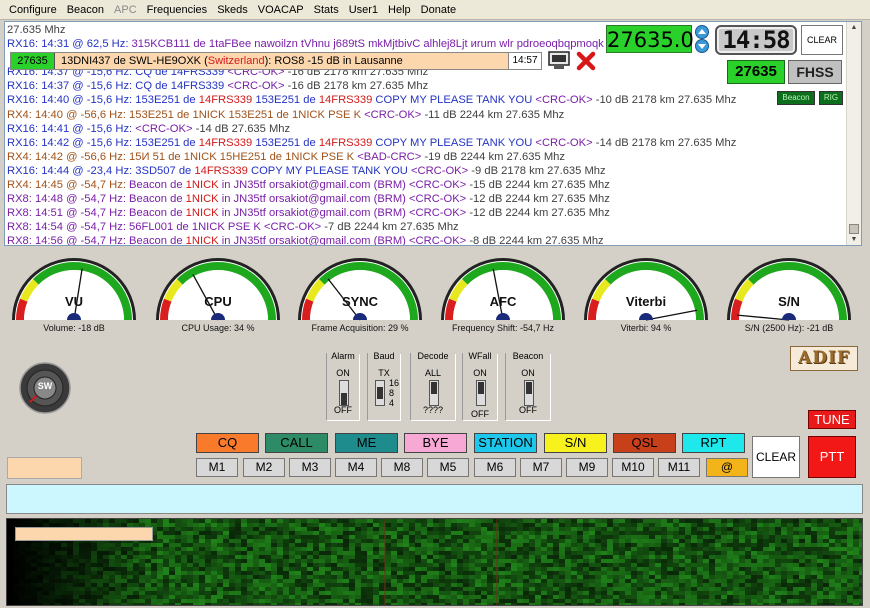  I want to click on macro-call-button: CALL, so click(296, 443).